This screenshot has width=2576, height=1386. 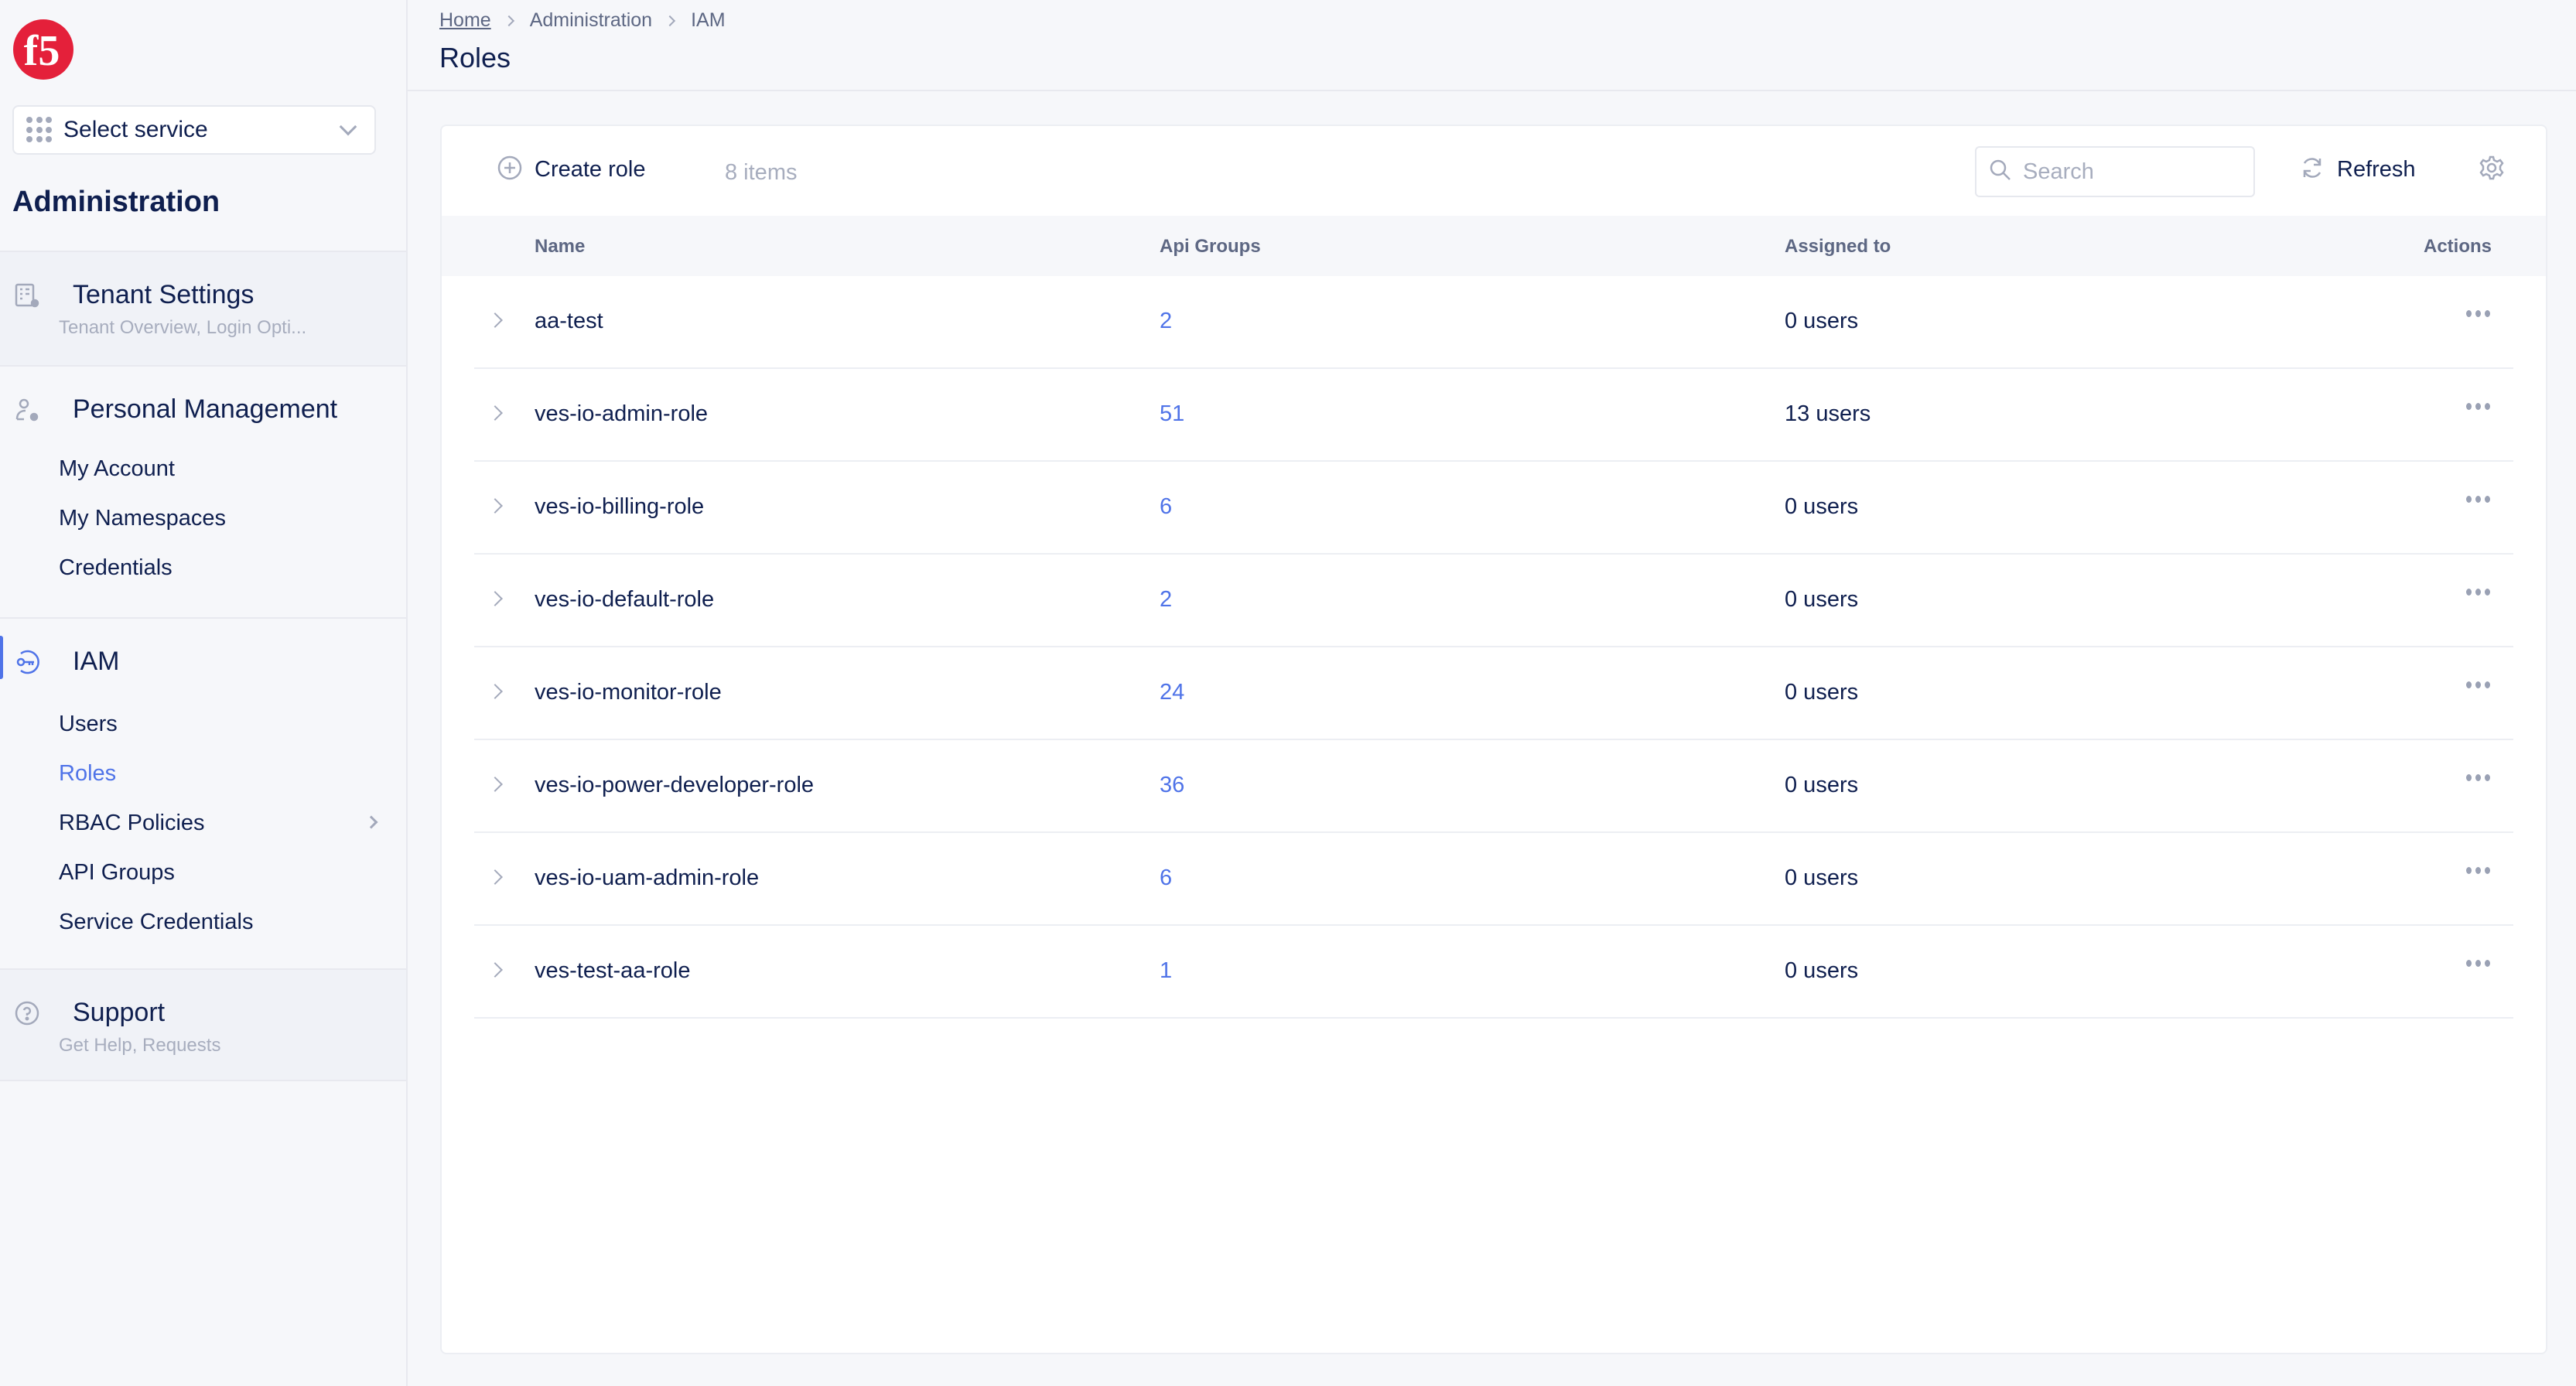 What do you see at coordinates (1493, 694) in the screenshot?
I see `table-row: ves-io-monitor-role 24 0 users` at bounding box center [1493, 694].